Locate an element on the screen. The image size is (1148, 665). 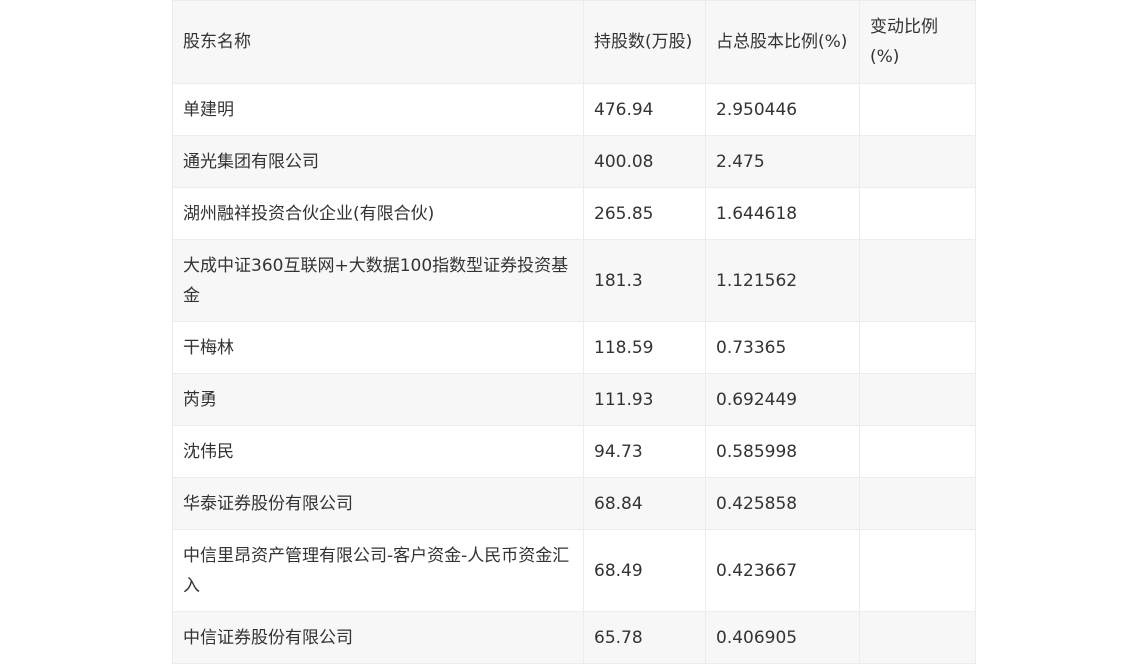
cell-share-ratio: 0.406905 is located at coordinates (782, 637).